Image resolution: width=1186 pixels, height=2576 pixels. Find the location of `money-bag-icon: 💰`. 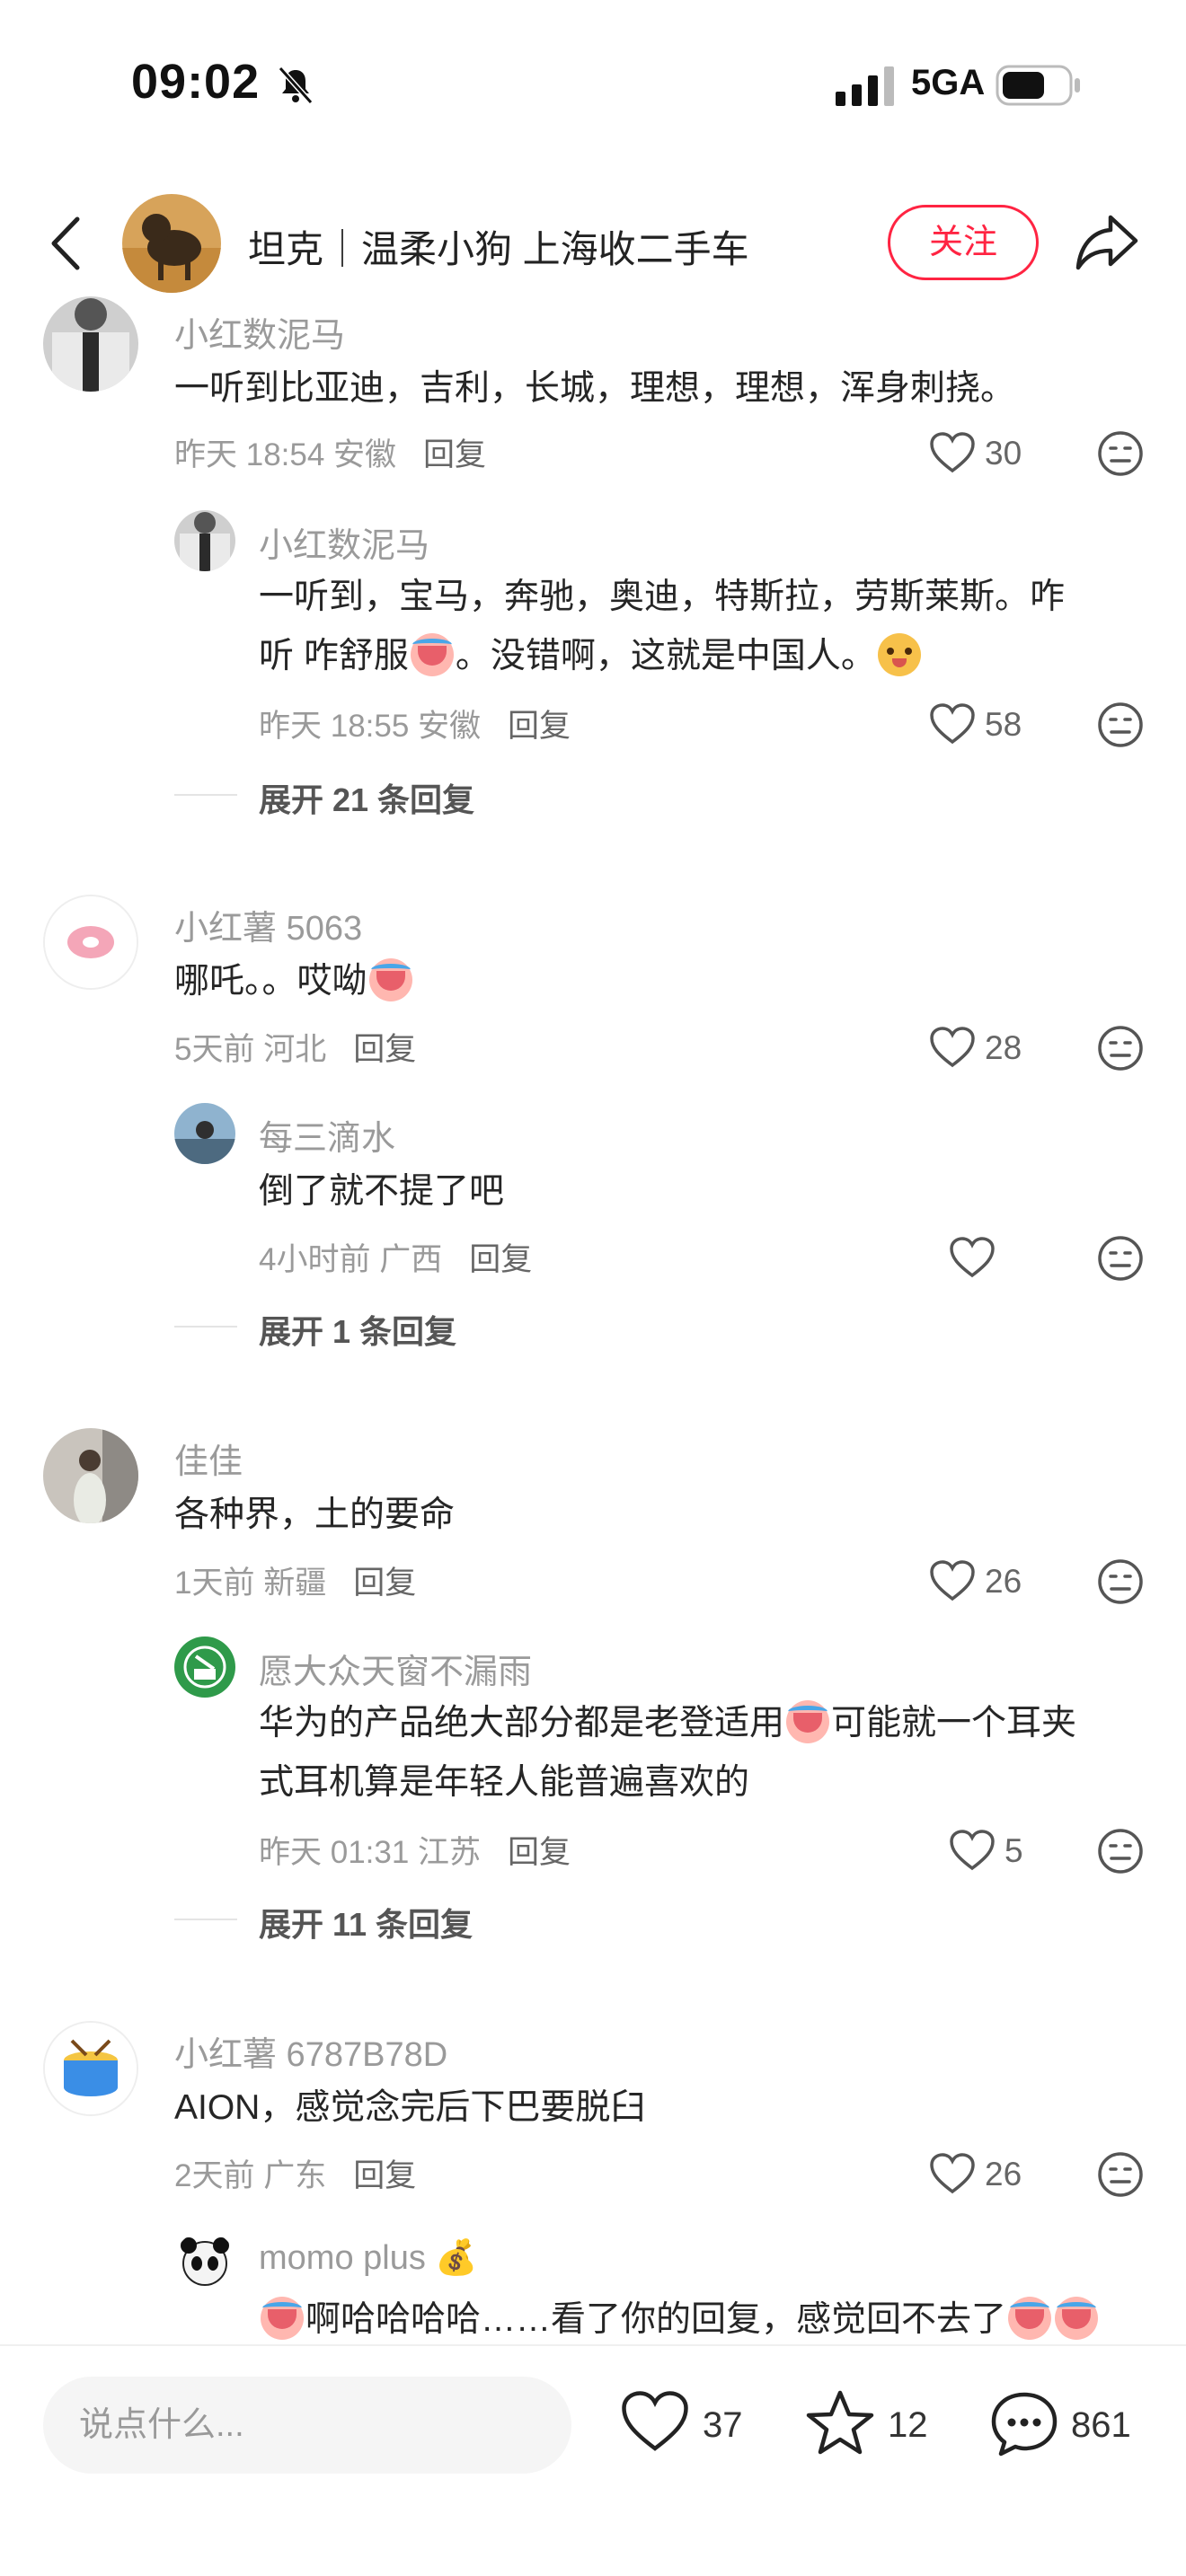

money-bag-icon: 💰 is located at coordinates (456, 2258).